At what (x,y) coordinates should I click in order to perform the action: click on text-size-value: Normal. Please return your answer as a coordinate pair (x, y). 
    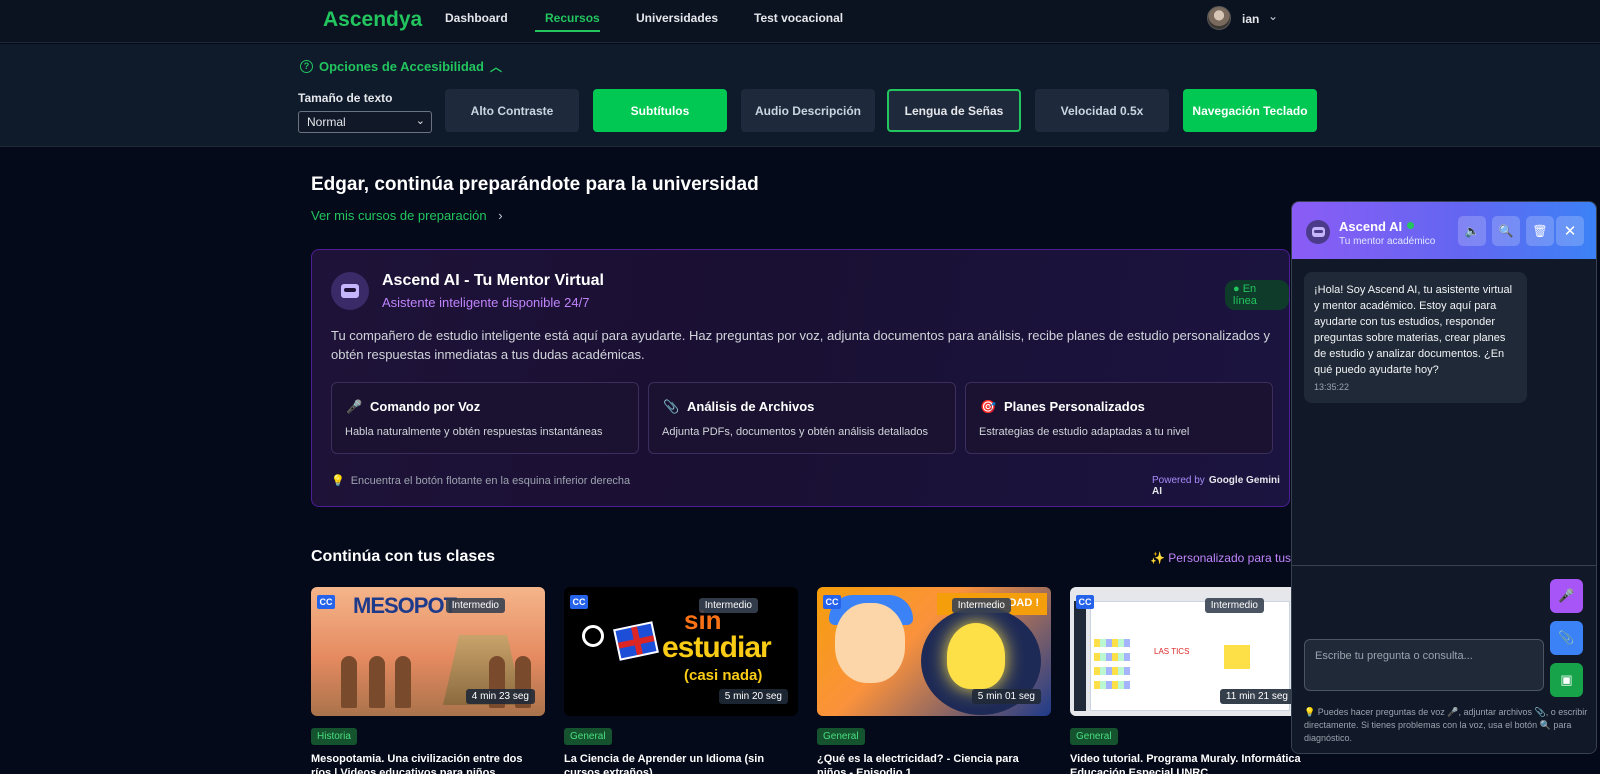
    Looking at the image, I should click on (326, 122).